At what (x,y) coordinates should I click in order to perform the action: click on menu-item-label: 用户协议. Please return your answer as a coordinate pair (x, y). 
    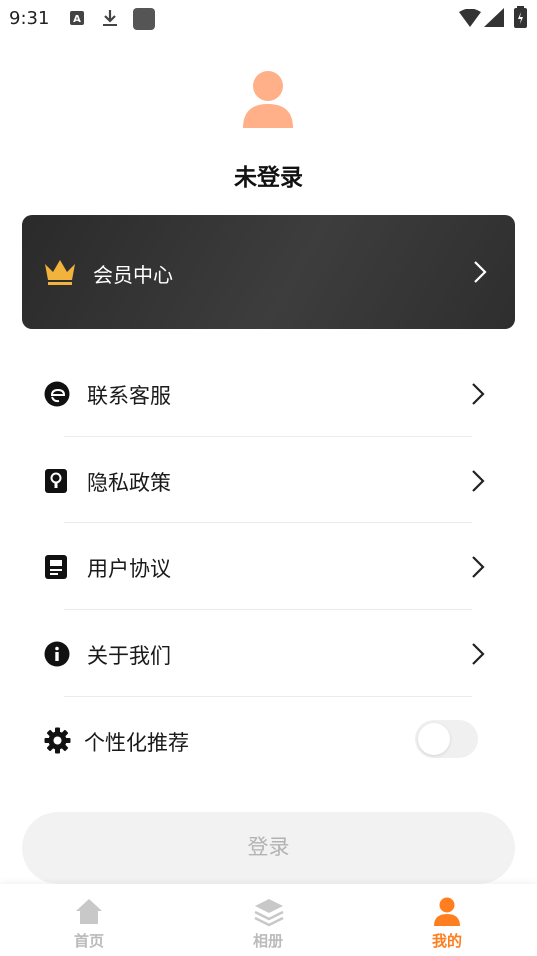
    Looking at the image, I should click on (129, 569).